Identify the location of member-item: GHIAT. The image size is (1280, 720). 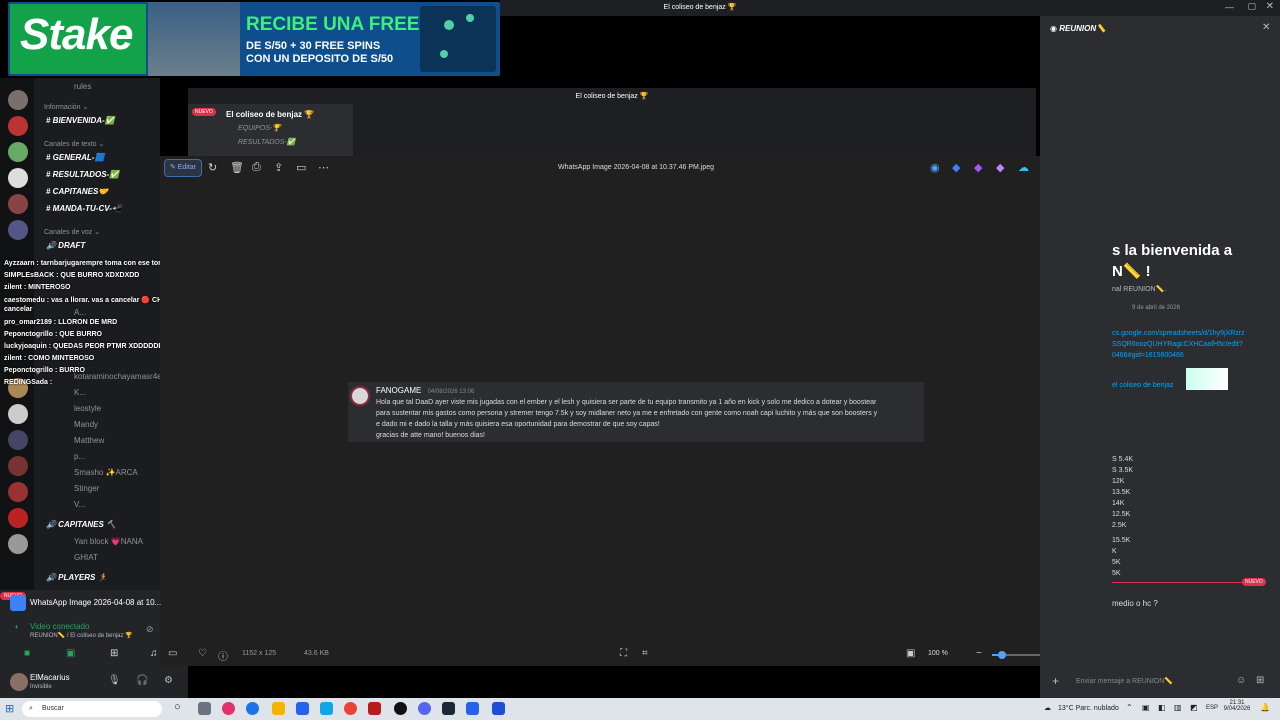
(86, 557).